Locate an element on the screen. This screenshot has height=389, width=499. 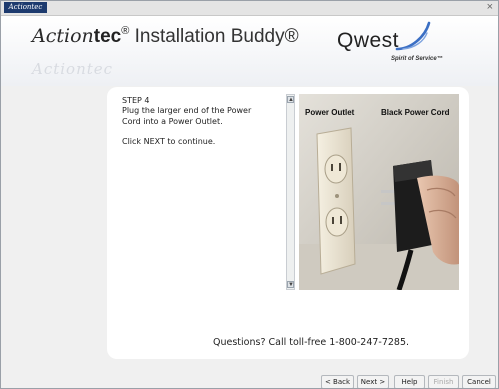
photo-label-outlet: Power Outlet is located at coordinates (330, 112).